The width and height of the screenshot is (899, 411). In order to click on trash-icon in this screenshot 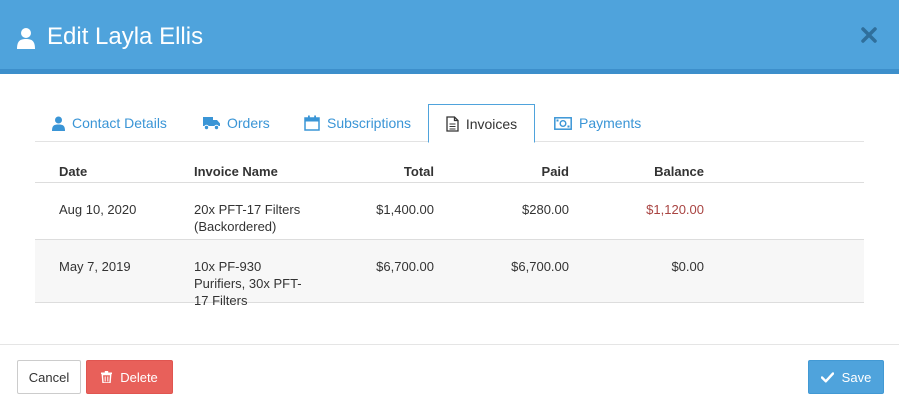, I will do `click(107, 377)`.